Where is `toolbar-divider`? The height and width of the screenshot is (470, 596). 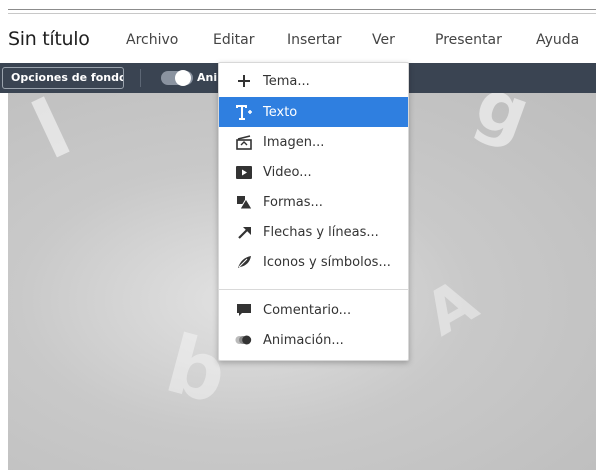
toolbar-divider is located at coordinates (140, 78).